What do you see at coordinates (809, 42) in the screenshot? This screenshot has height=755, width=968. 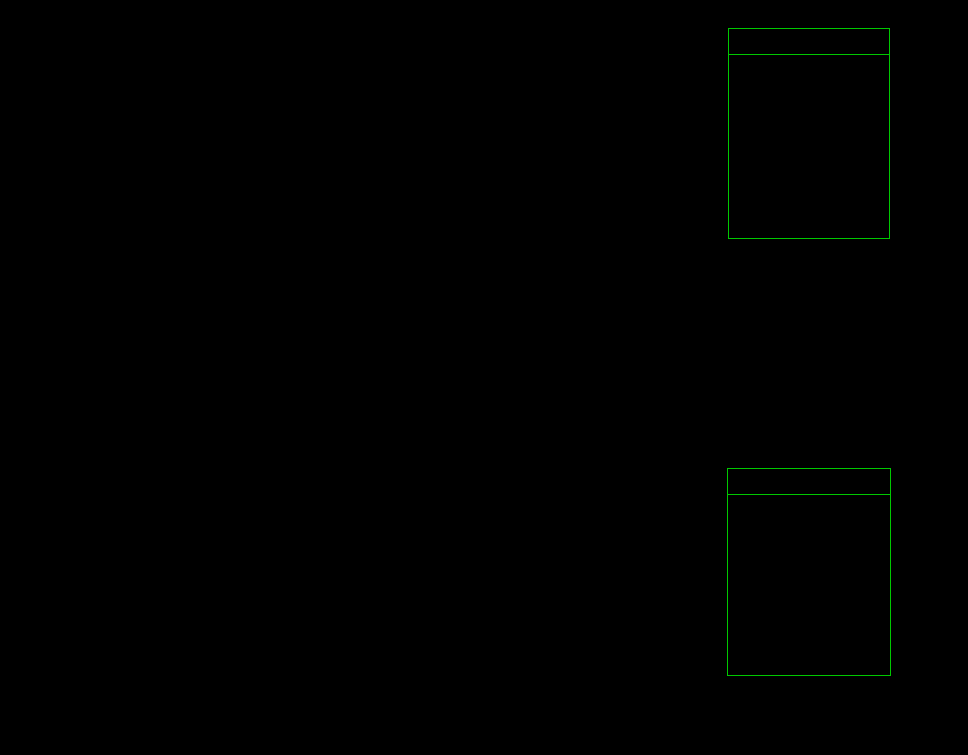 I see `autoscala-table-header` at bounding box center [809, 42].